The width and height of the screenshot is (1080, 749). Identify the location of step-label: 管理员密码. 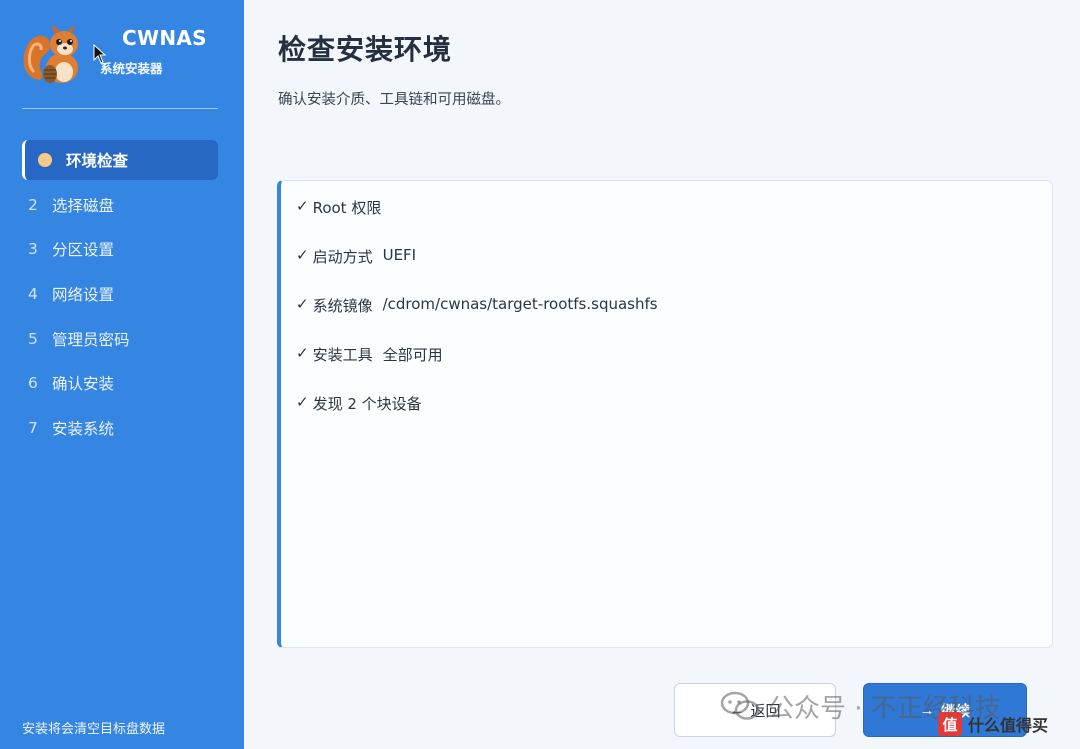
(91, 339).